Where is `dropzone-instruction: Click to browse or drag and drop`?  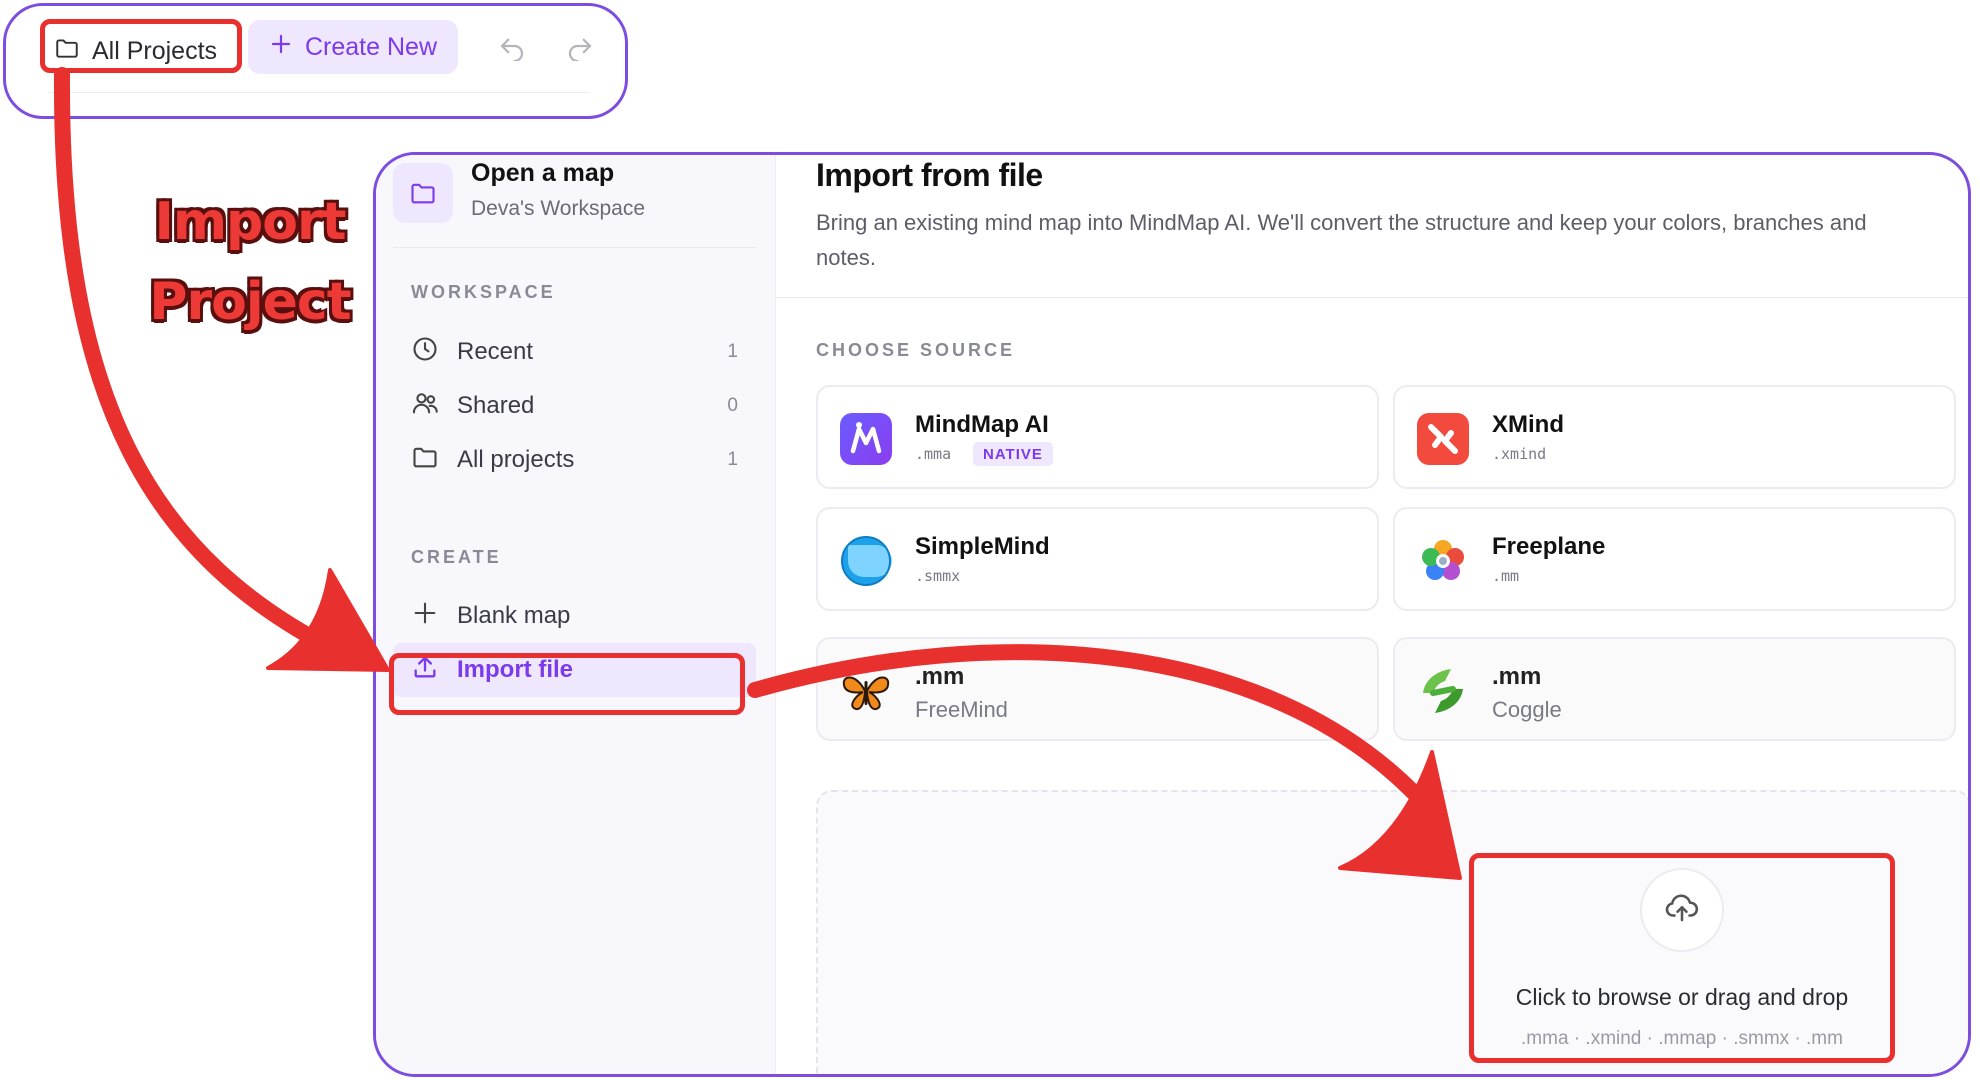 dropzone-instruction: Click to browse or drag and drop is located at coordinates (1682, 997).